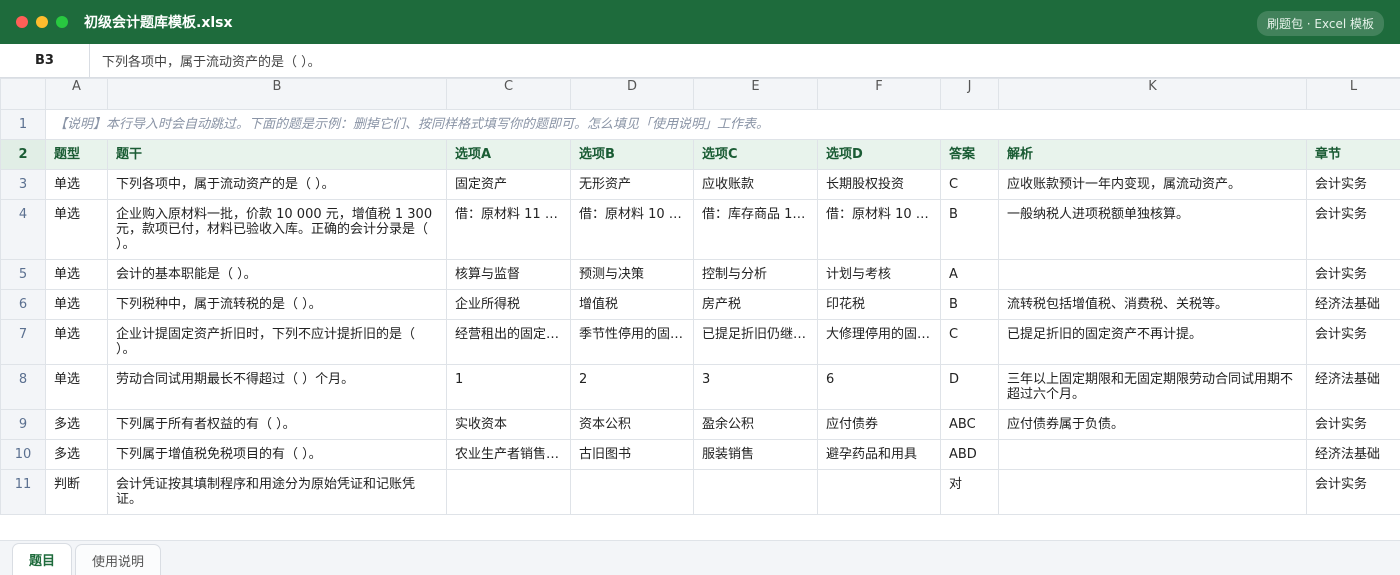 Image resolution: width=1400 pixels, height=575 pixels. I want to click on grid-cell: 增值税, so click(632, 304).